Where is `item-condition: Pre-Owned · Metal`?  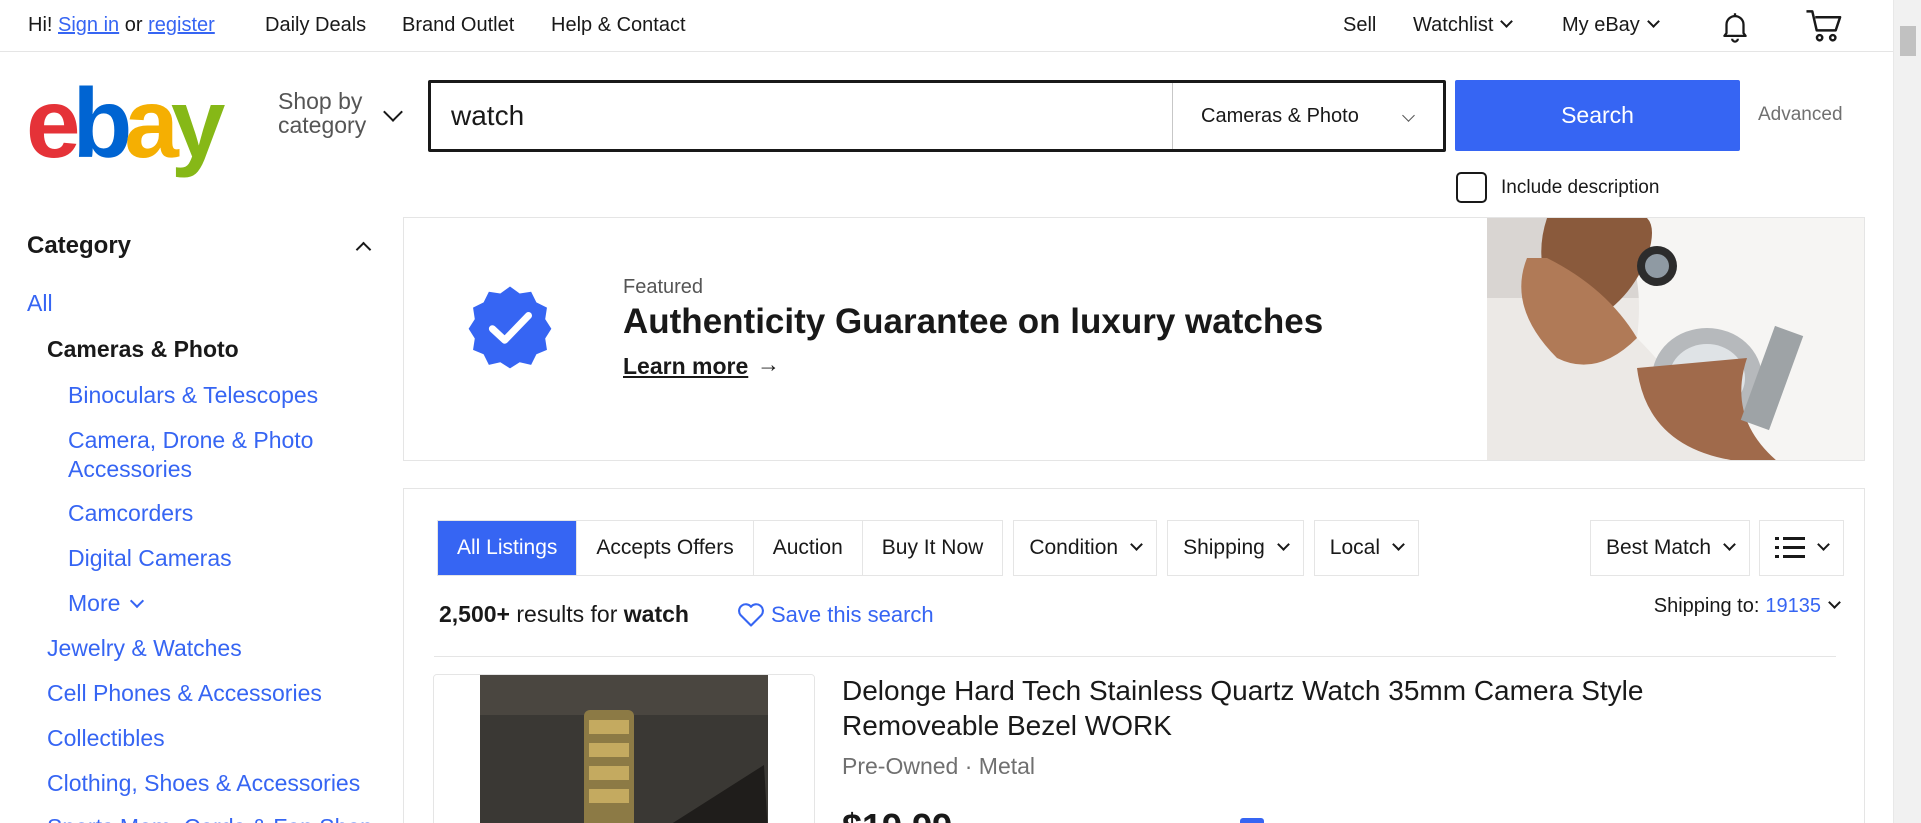 item-condition: Pre-Owned · Metal is located at coordinates (938, 766).